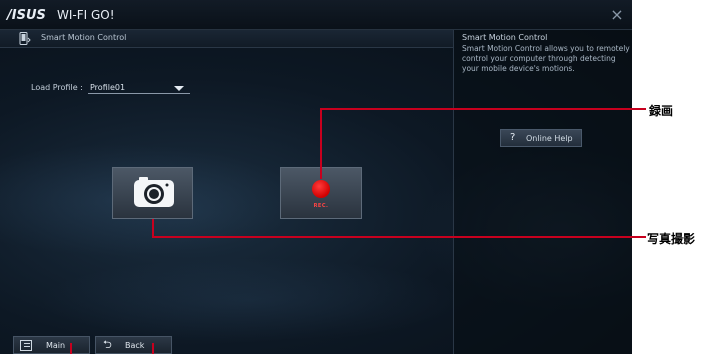  Describe the element at coordinates (671, 239) in the screenshot. I see `photo-callout-label: 写真撮影` at that location.